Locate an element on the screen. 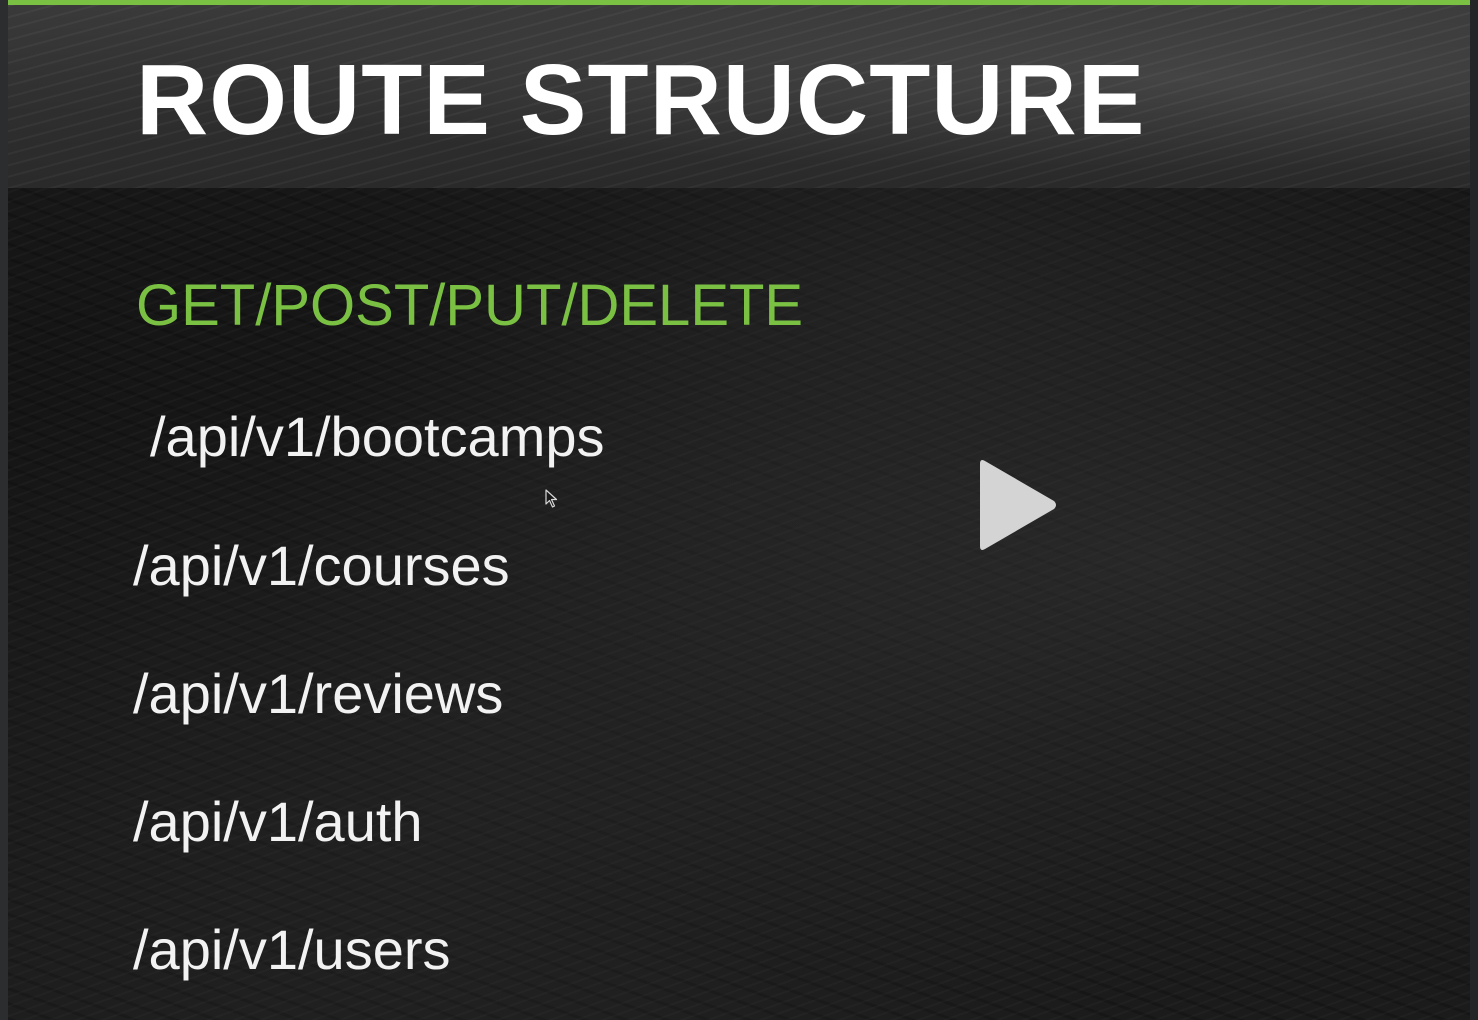 The width and height of the screenshot is (1478, 1020). player-right-edge is located at coordinates (1474, 510).